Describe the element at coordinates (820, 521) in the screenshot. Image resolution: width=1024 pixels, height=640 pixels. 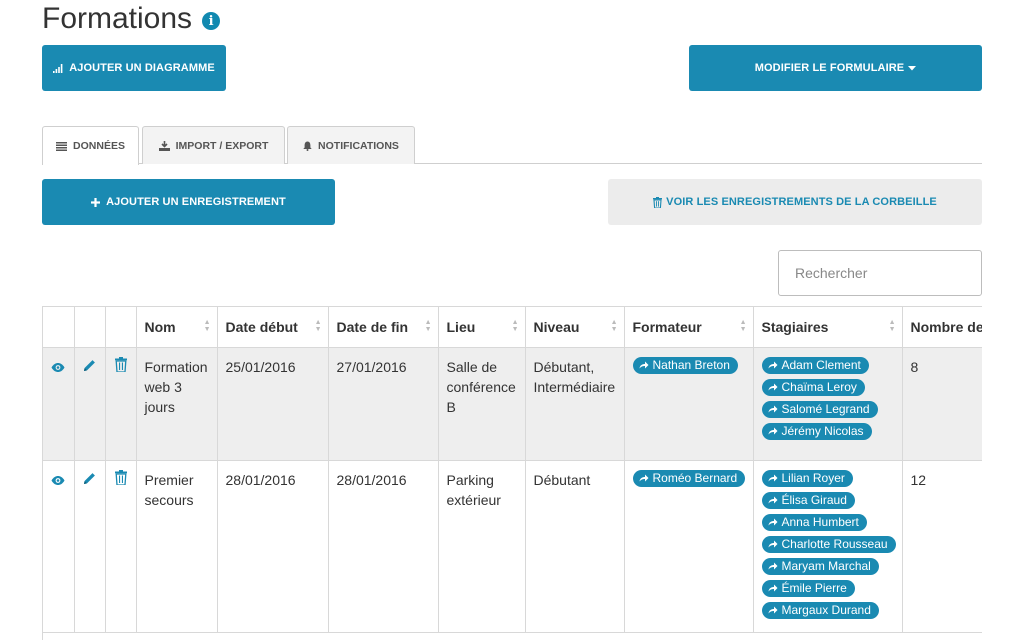
I see `chip-label: Anna Humbert` at that location.